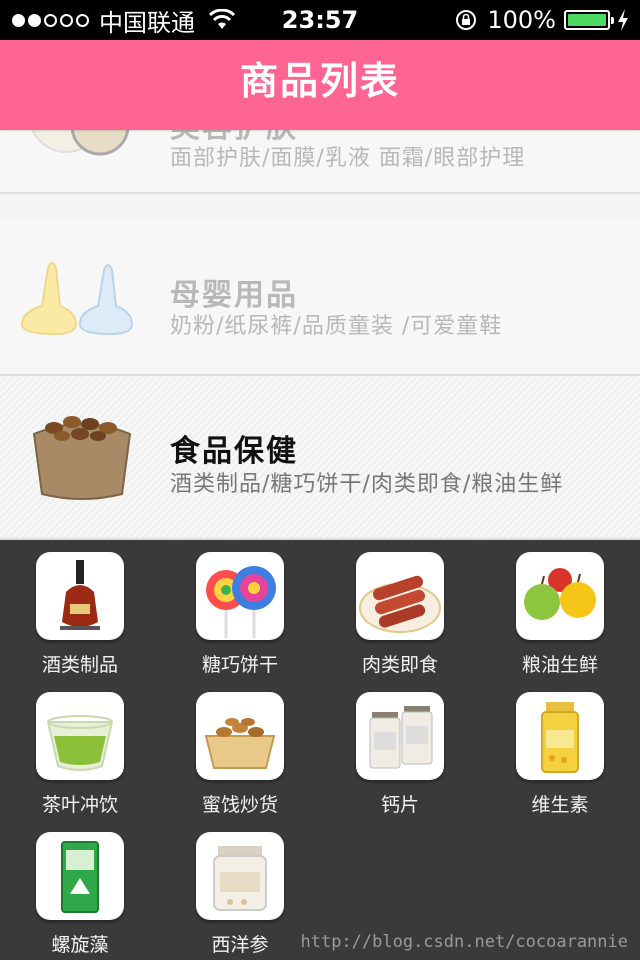  I want to click on subcategory-item: 茶叶冲饮, so click(80, 750).